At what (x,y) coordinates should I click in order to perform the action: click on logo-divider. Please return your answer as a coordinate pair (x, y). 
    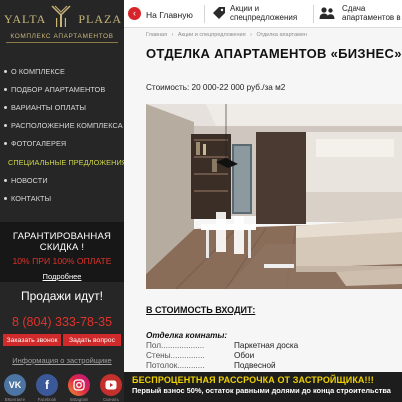
    Looking at the image, I should click on (62, 42).